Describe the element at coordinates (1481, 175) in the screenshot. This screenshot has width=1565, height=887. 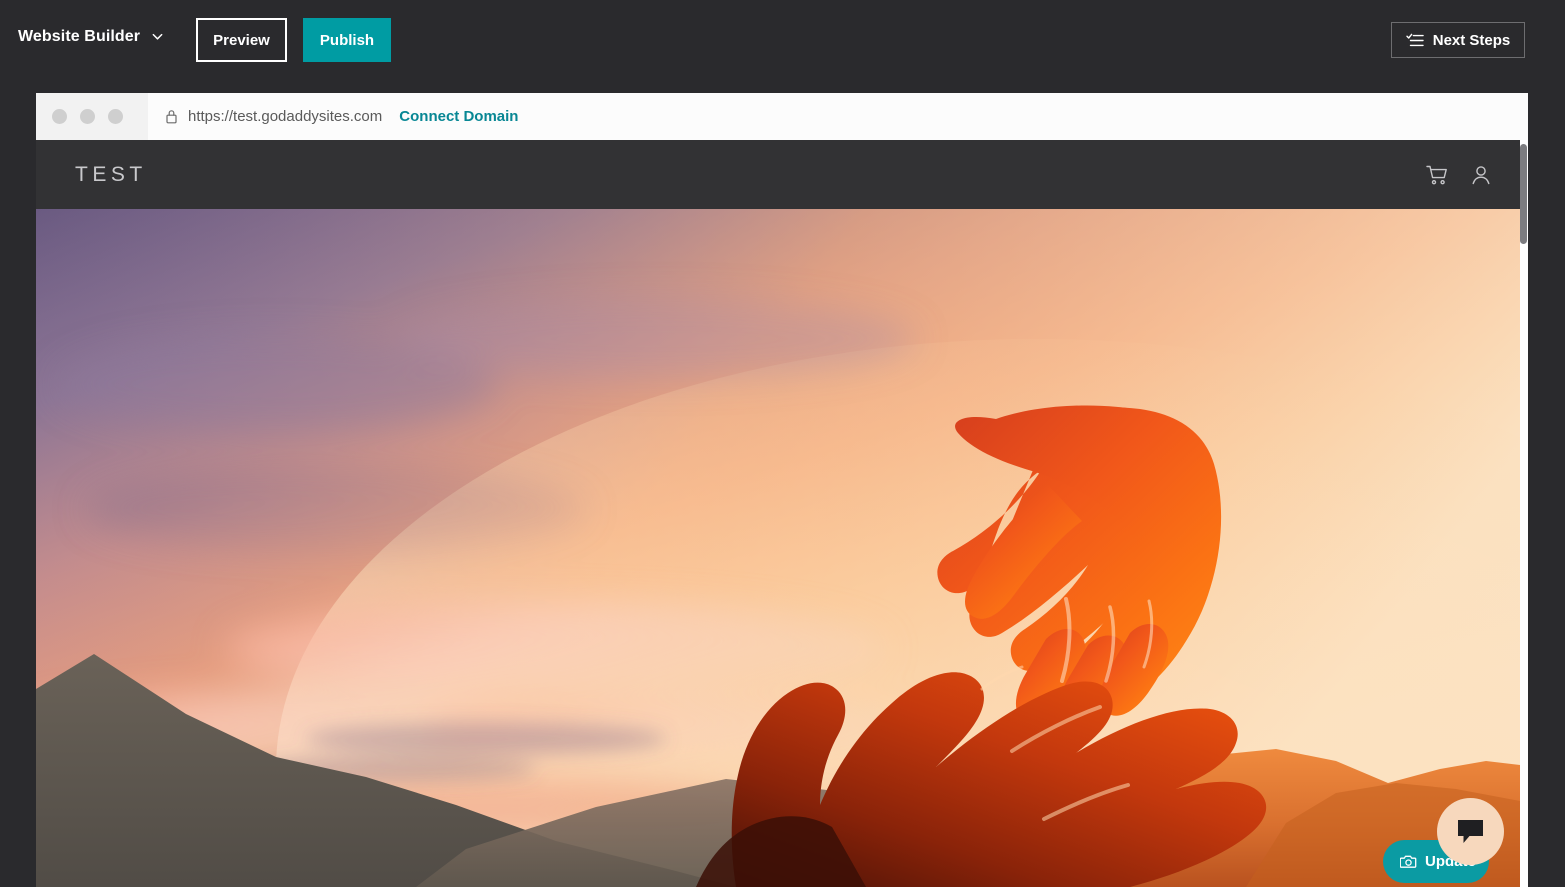
I see `account-icon` at that location.